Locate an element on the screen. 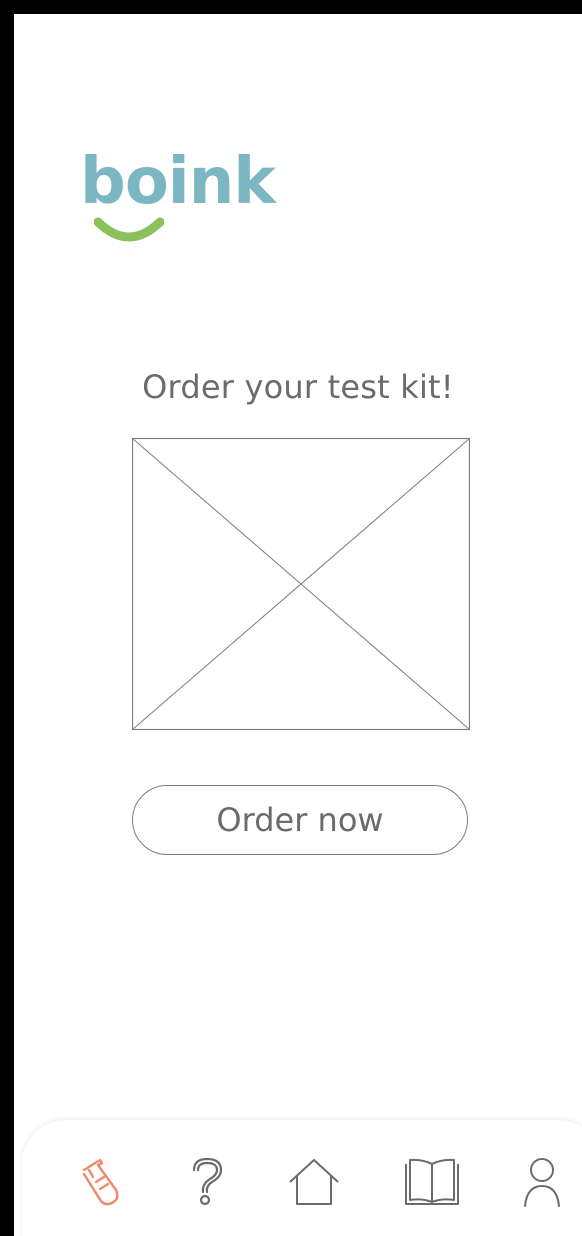  nav-library is located at coordinates (432, 1182).